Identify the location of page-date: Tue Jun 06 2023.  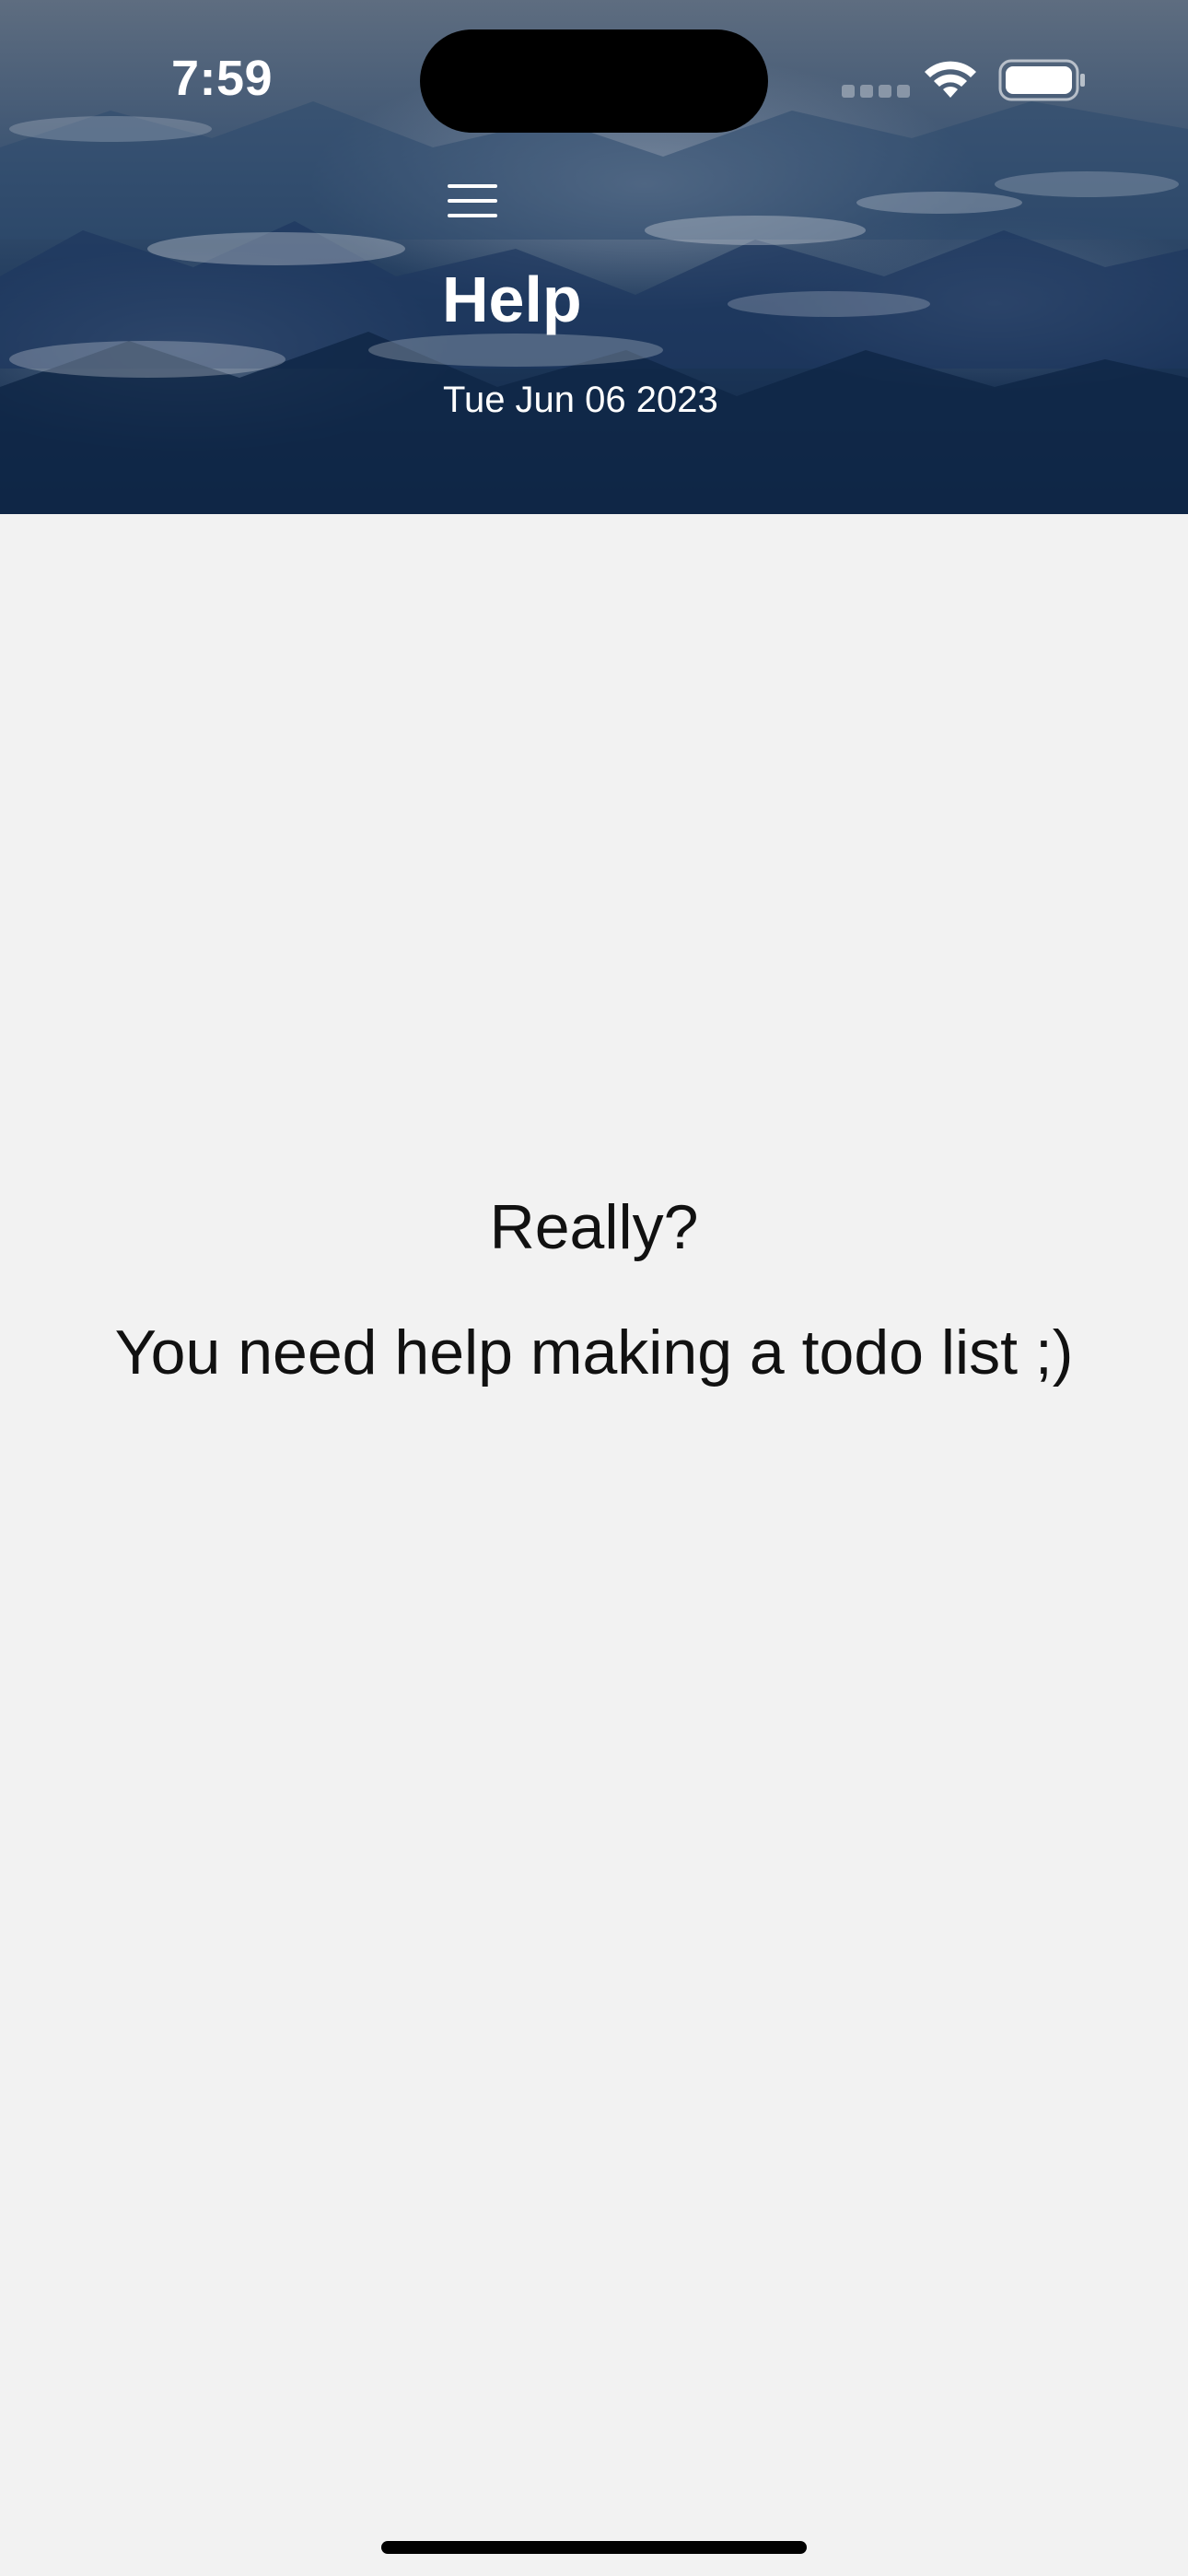
(580, 400).